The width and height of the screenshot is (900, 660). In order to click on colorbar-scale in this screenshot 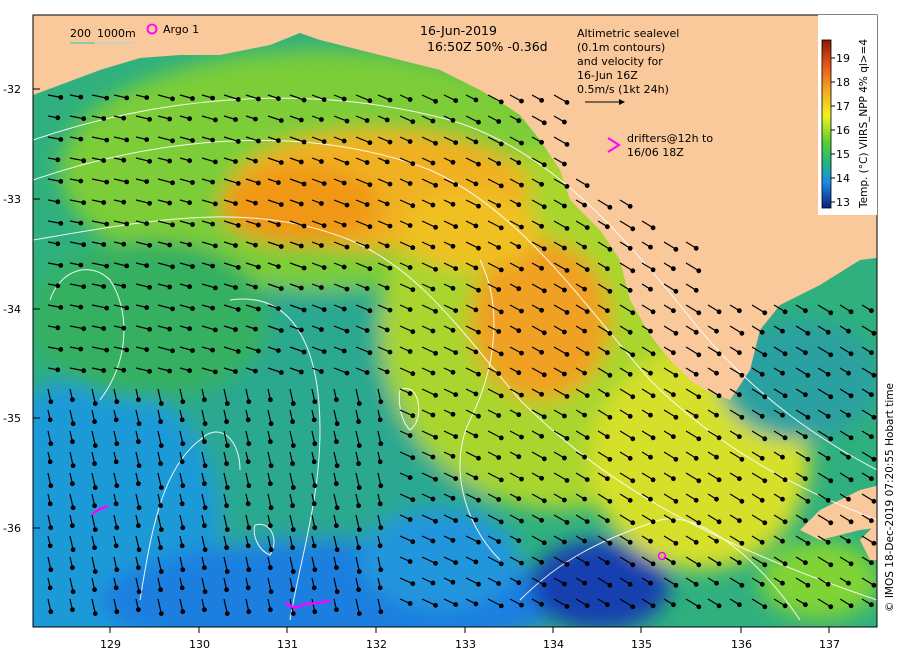, I will do `click(826, 124)`.